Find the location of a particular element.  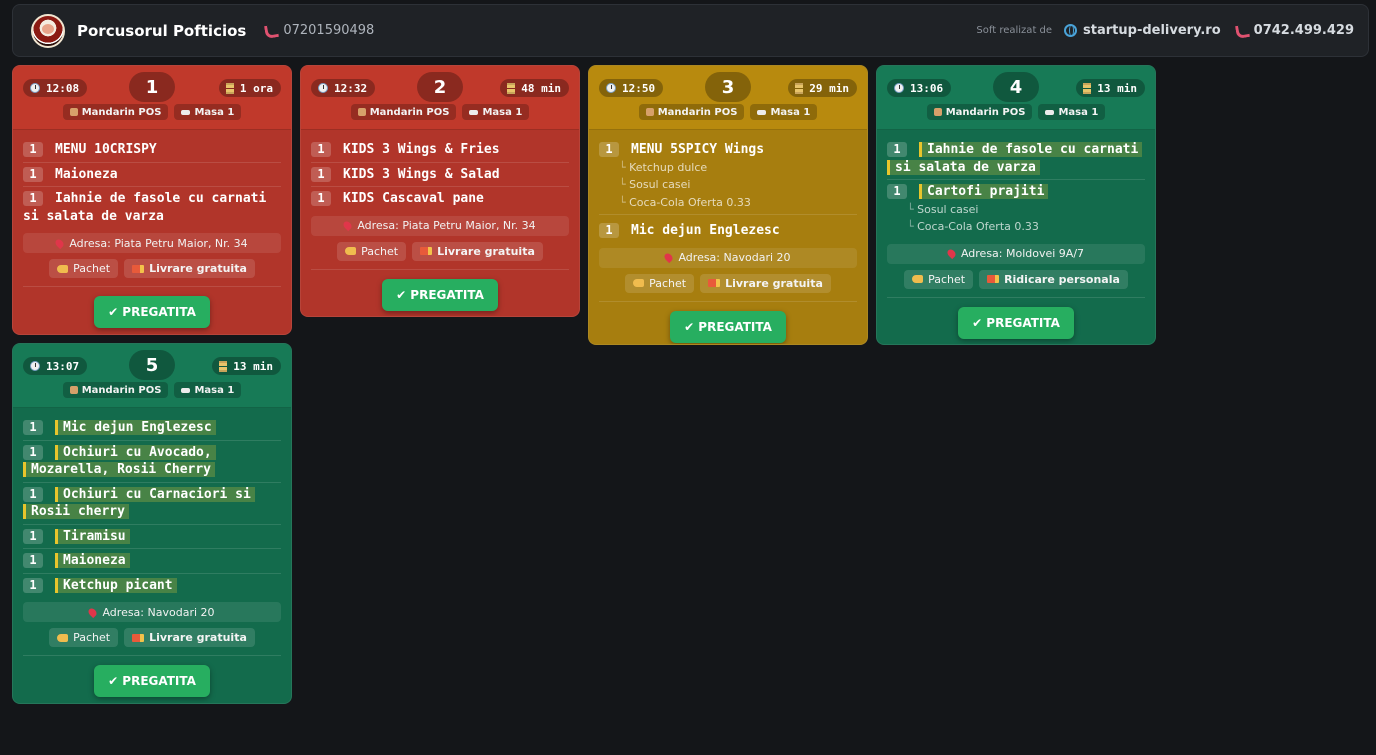

order-item: 1 KIDS 3 Wings & Salad is located at coordinates (440, 175).